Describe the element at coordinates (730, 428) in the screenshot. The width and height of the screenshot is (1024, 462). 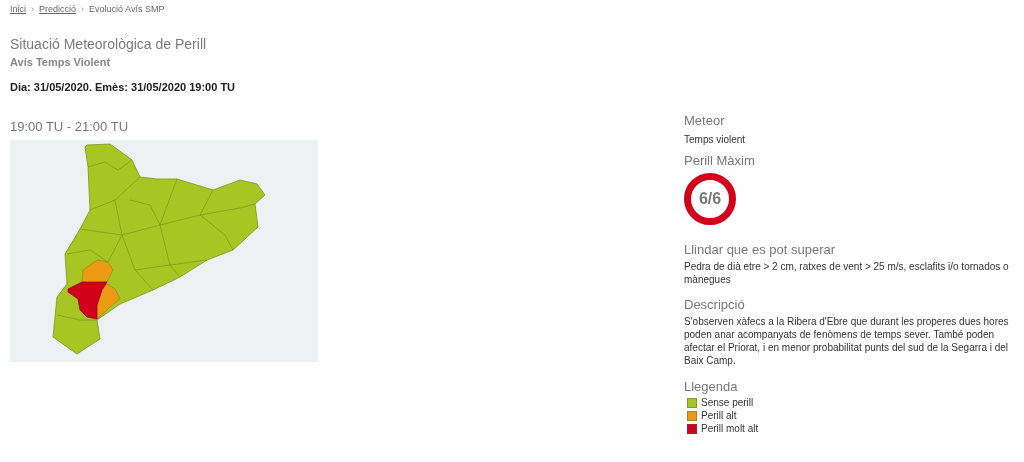
I see `legend-label: Perill molt alt` at that location.